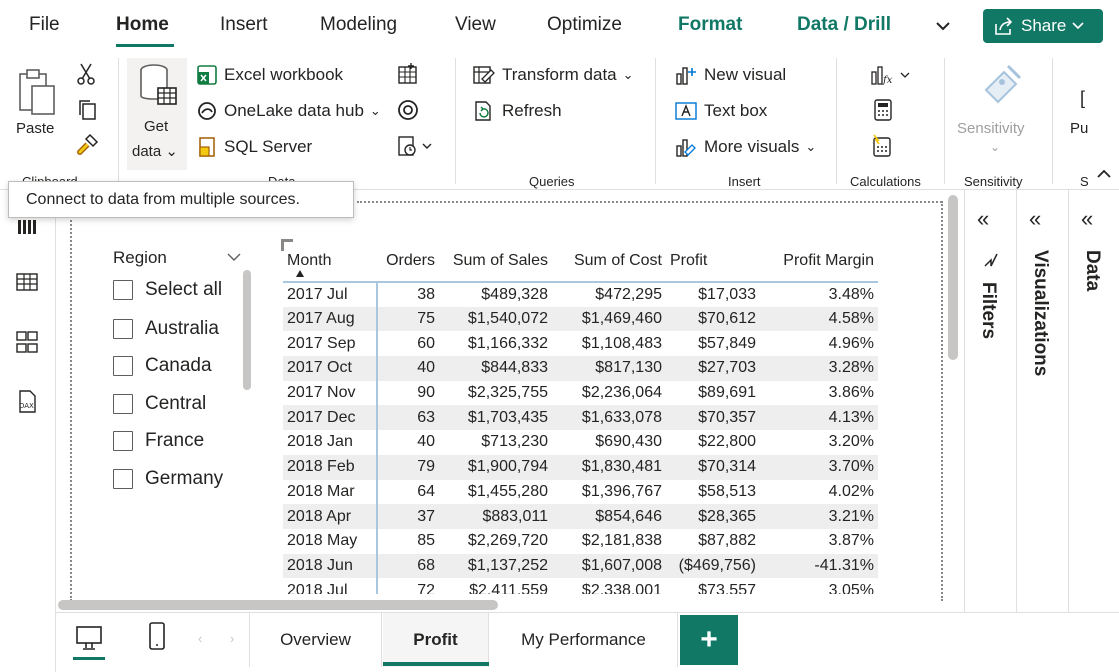 This screenshot has width=1119, height=672. I want to click on text-box-button: Text box, so click(720, 111).